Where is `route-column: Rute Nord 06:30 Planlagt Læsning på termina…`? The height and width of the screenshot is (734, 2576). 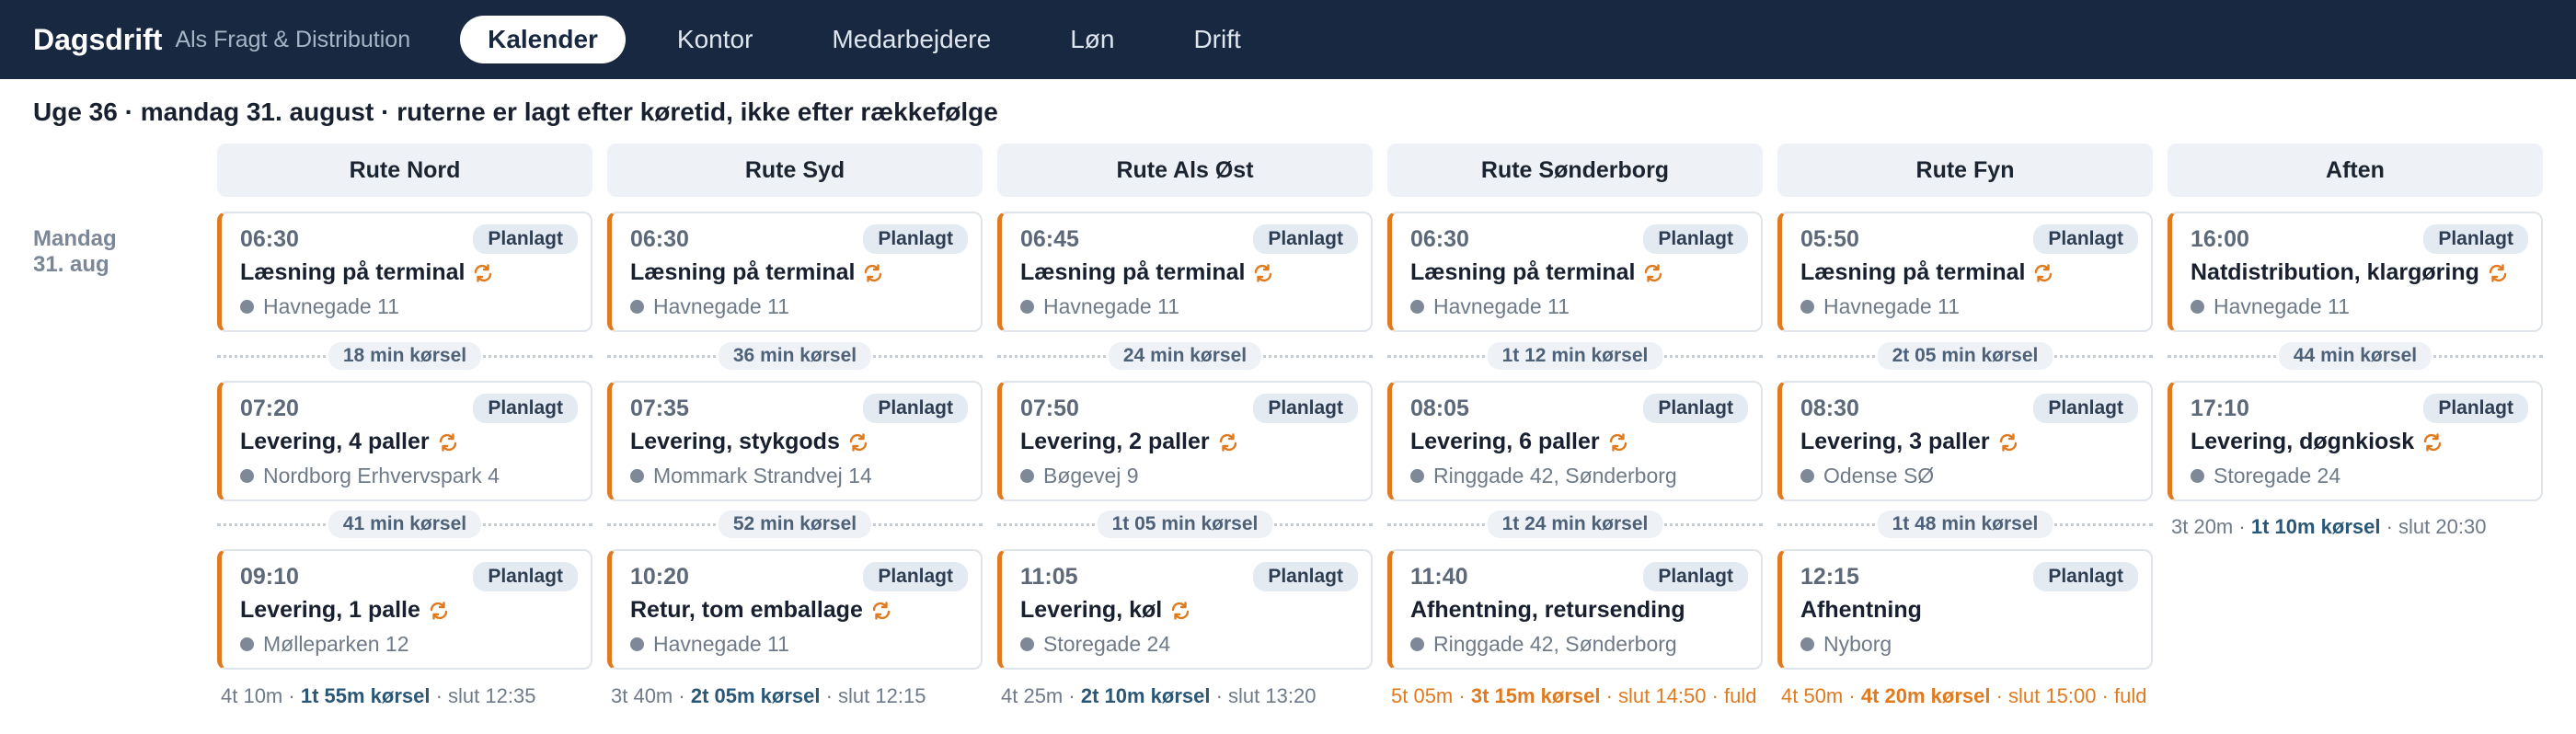 route-column: Rute Nord 06:30 Planlagt Læsning på termina… is located at coordinates (404, 425).